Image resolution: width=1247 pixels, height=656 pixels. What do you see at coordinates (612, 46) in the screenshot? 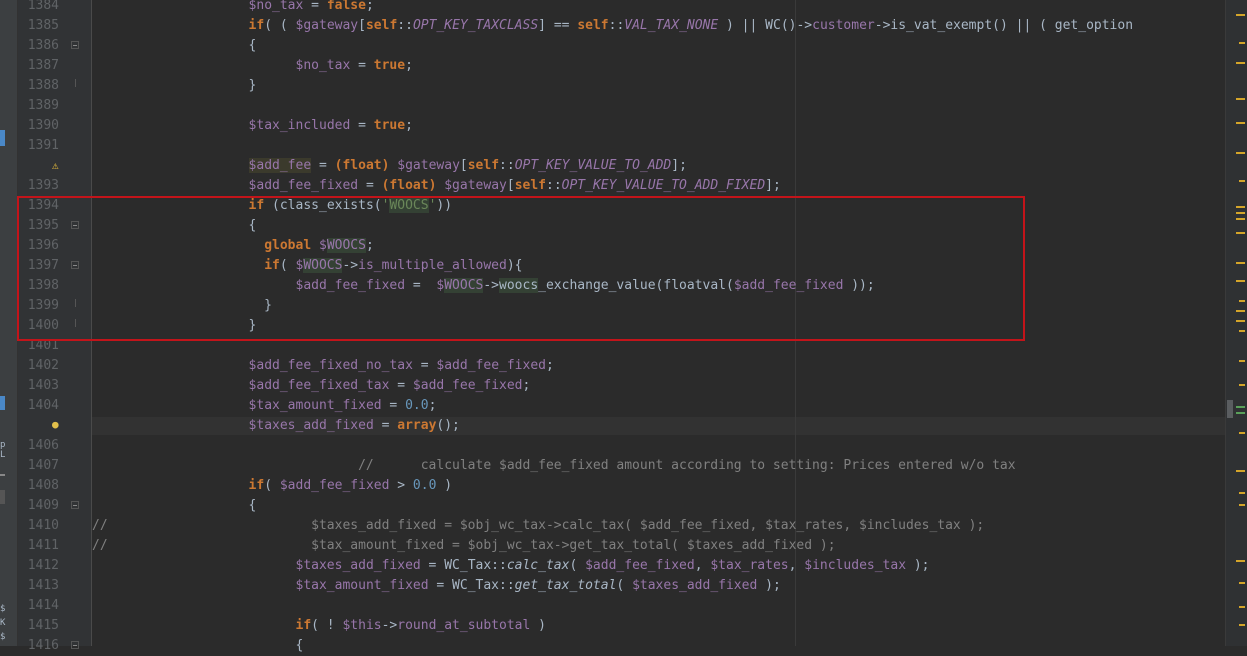
I see `code-line: 1386 {` at bounding box center [612, 46].